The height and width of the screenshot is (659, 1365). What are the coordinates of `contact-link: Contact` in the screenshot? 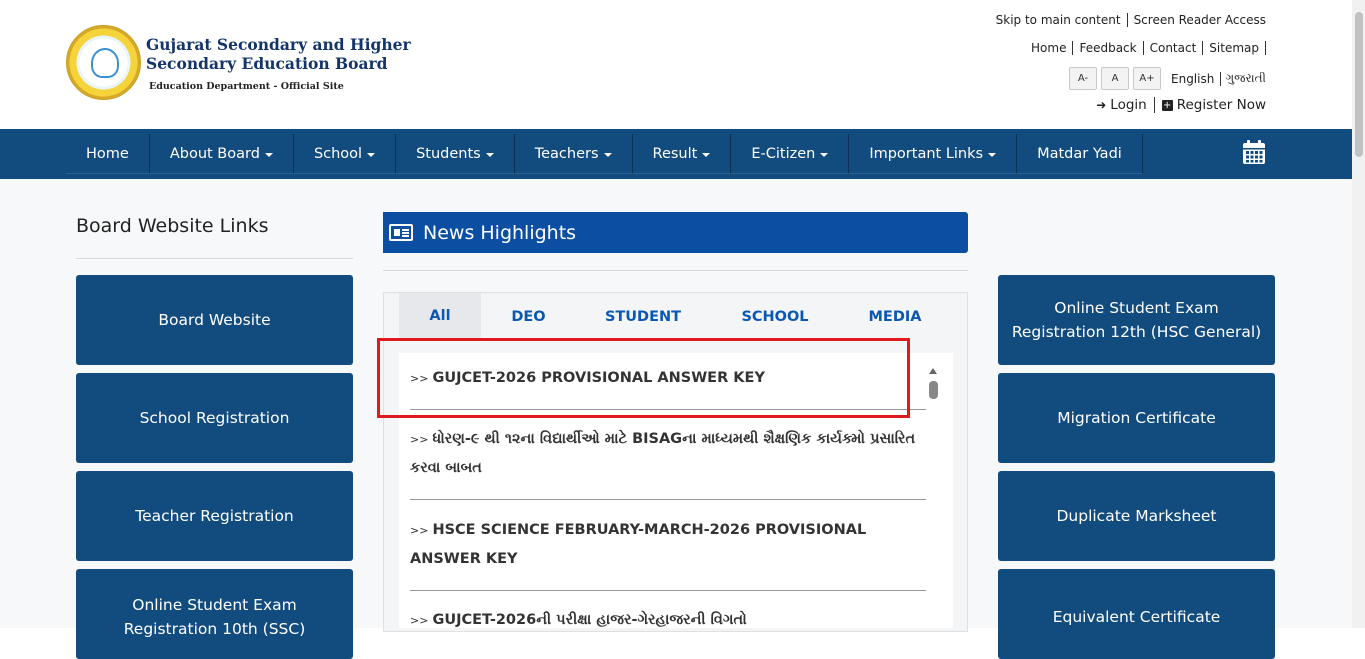 It's located at (1174, 48).